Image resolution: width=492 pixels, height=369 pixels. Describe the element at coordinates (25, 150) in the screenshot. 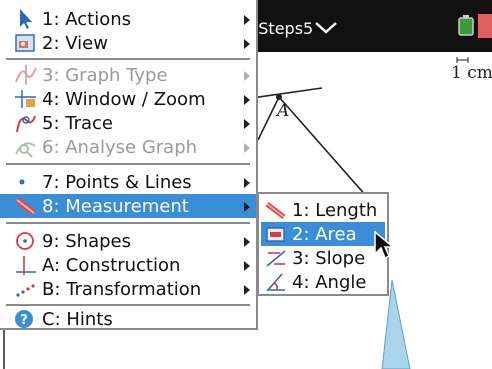

I see `analyse-graph-icon` at that location.